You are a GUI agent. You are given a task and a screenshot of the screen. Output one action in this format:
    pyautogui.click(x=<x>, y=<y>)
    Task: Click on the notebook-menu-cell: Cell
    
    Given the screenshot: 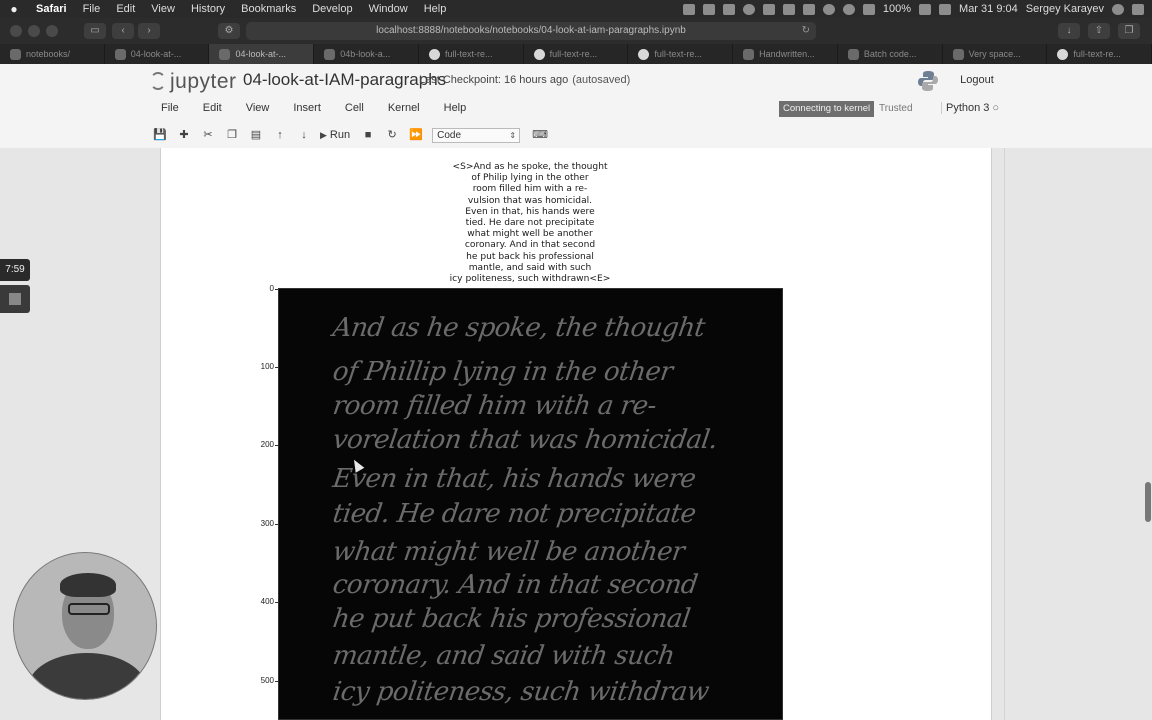 What is the action you would take?
    pyautogui.click(x=354, y=108)
    